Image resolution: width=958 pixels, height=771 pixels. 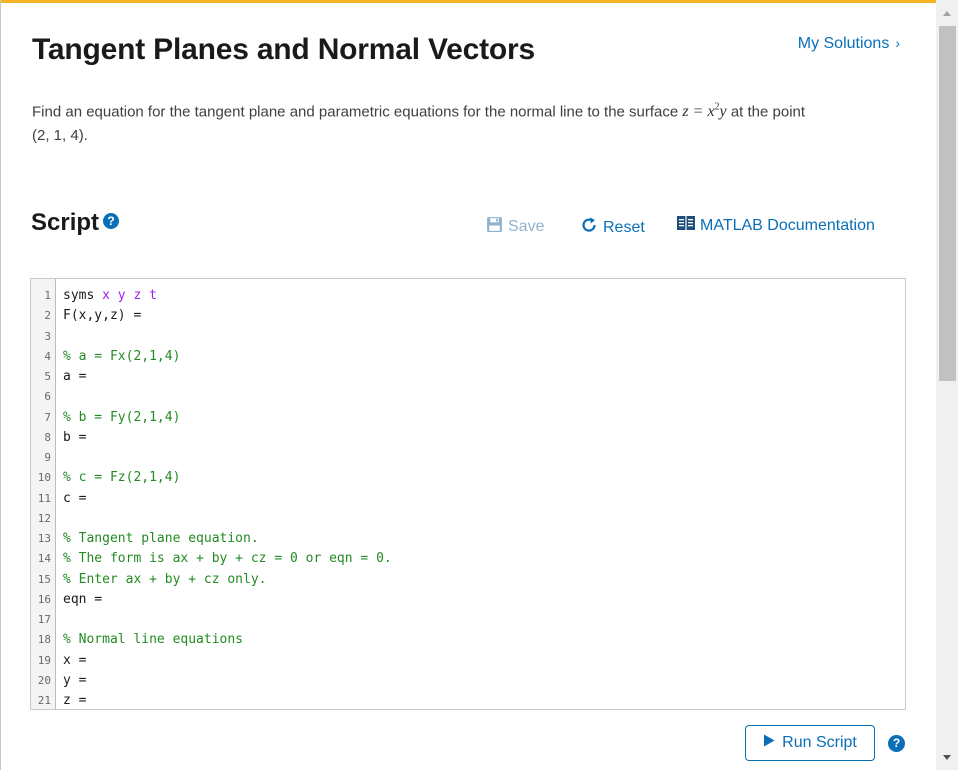 I want to click on matlab-documentation-link: MATLAB Documentation, so click(x=776, y=225).